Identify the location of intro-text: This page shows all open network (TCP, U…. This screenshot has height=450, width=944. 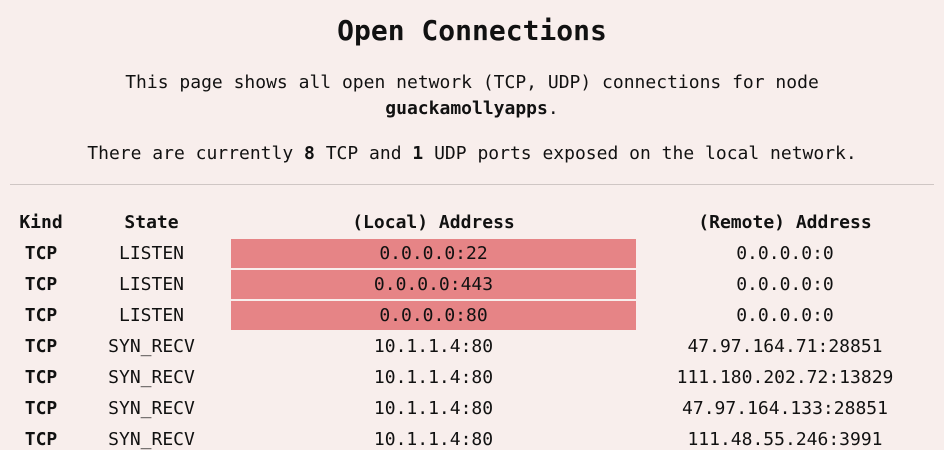
(472, 96).